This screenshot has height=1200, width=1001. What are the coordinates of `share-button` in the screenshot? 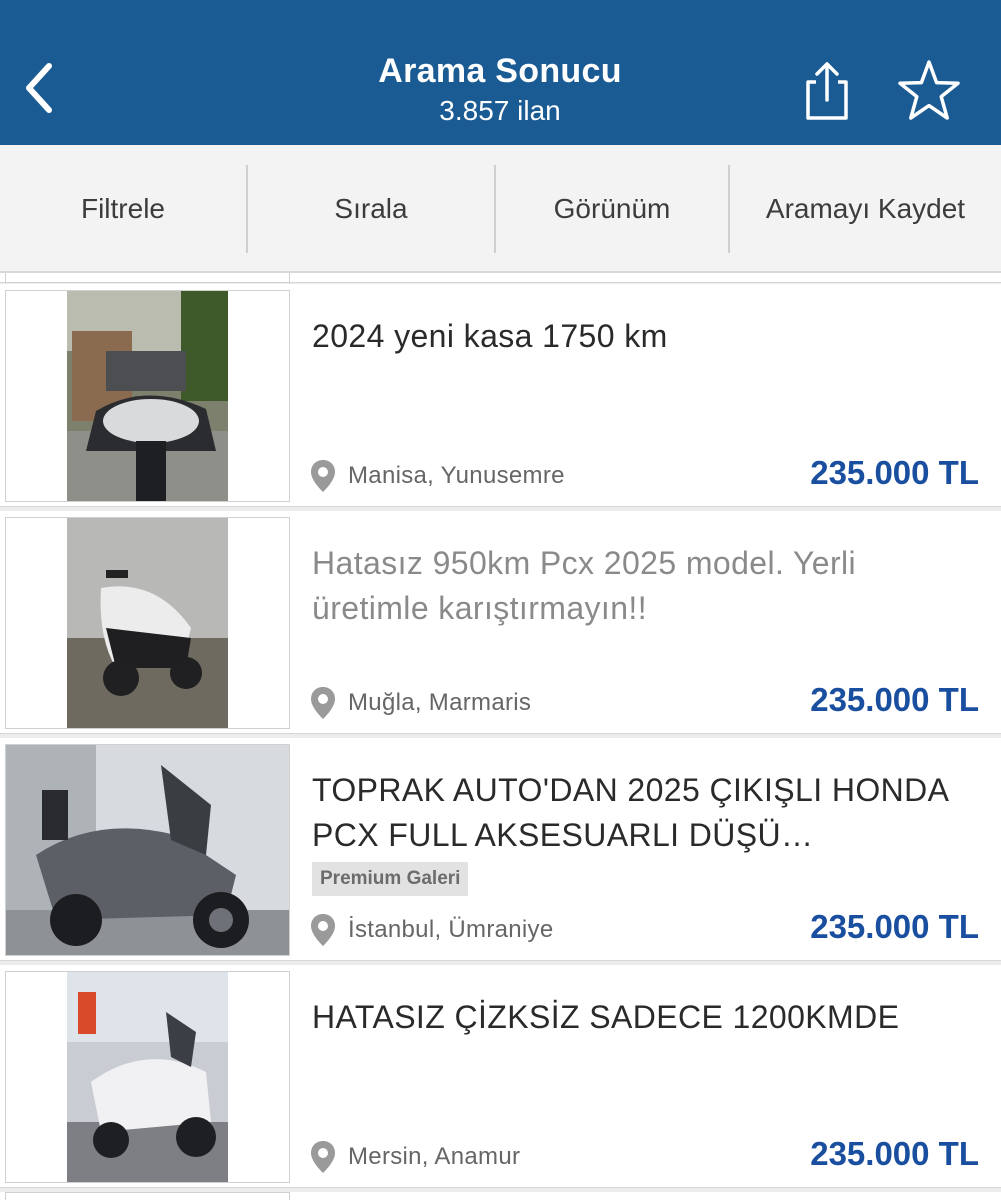 It's located at (827, 91).